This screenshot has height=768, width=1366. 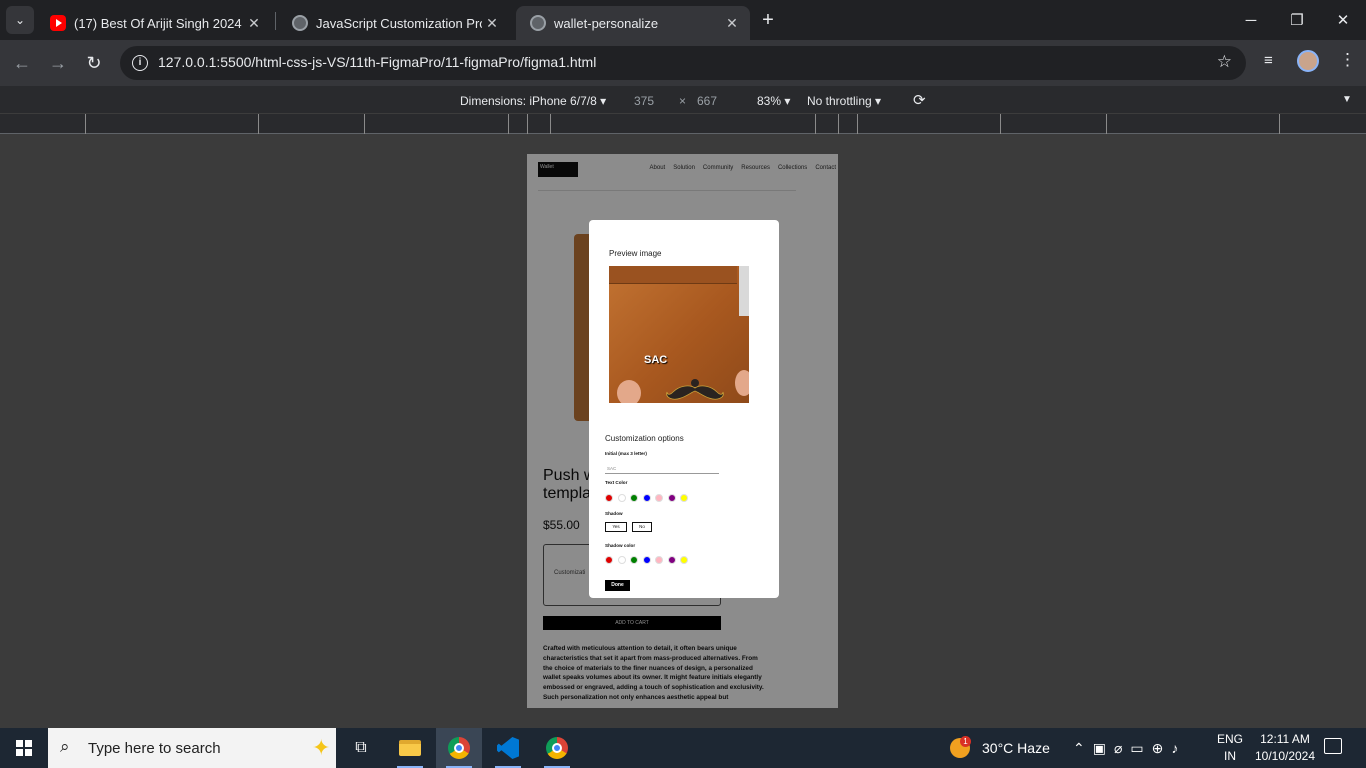 I want to click on lang-bottom: IN, so click(x=1230, y=756).